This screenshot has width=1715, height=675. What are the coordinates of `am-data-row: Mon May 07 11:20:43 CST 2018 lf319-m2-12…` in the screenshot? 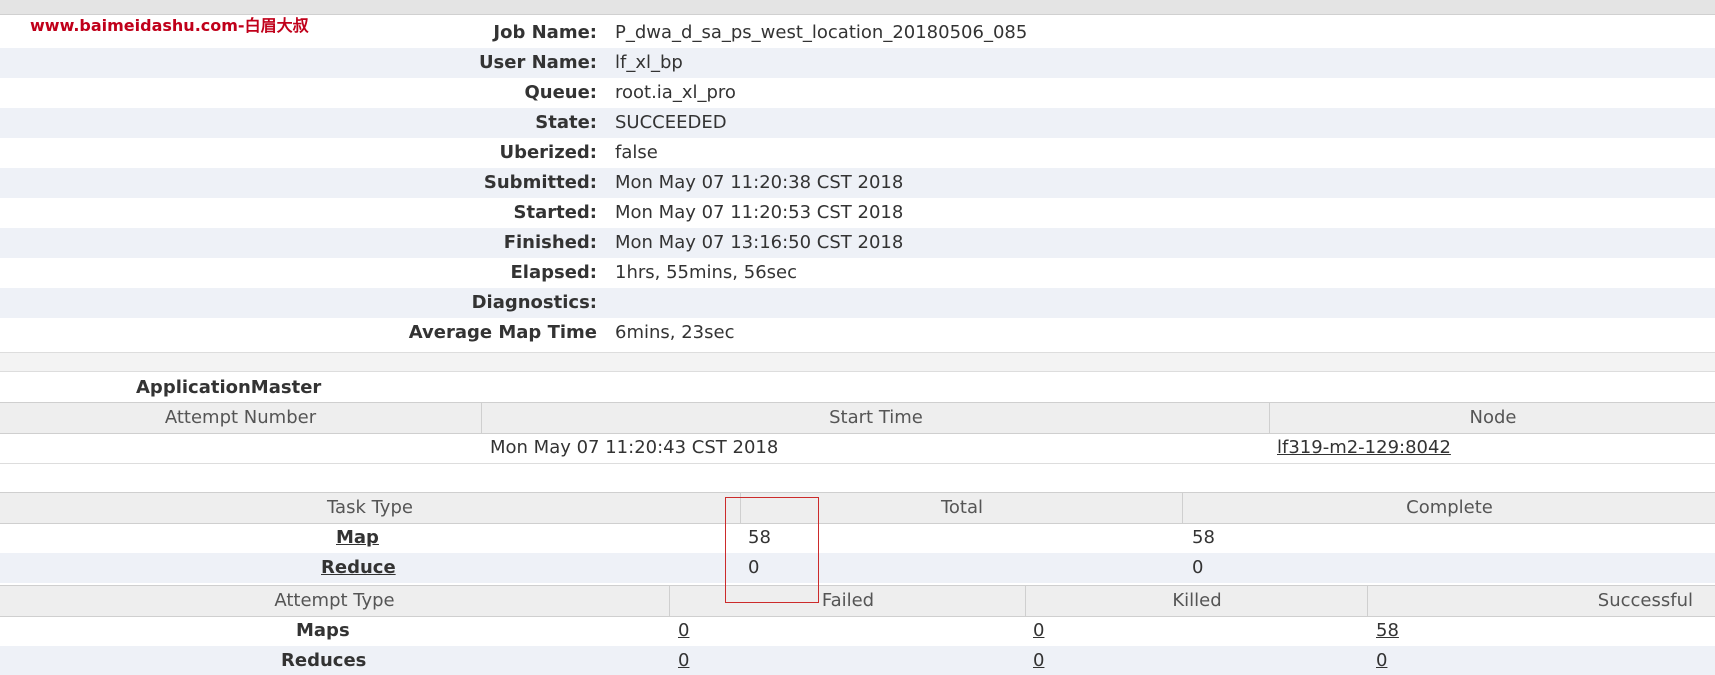 It's located at (857, 448).